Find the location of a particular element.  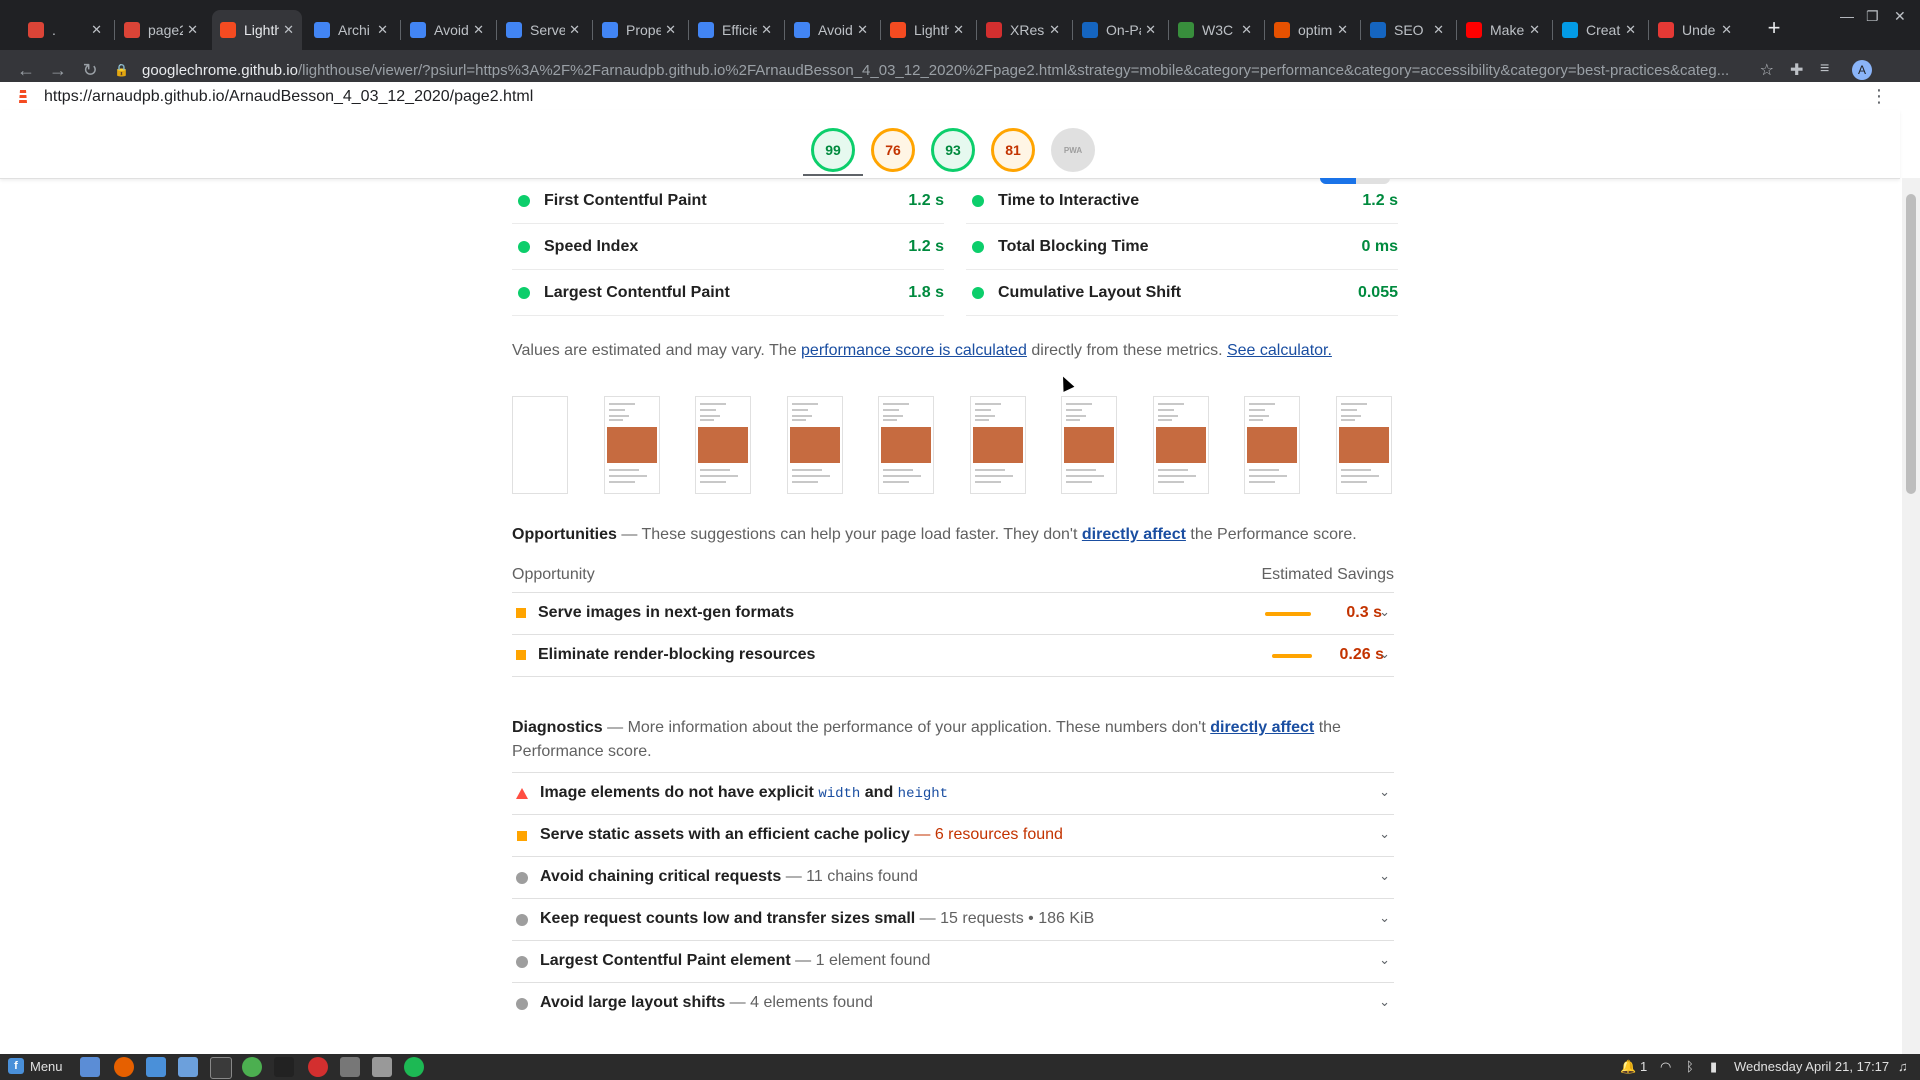

extensions-icon: ✚ is located at coordinates (1796, 70).